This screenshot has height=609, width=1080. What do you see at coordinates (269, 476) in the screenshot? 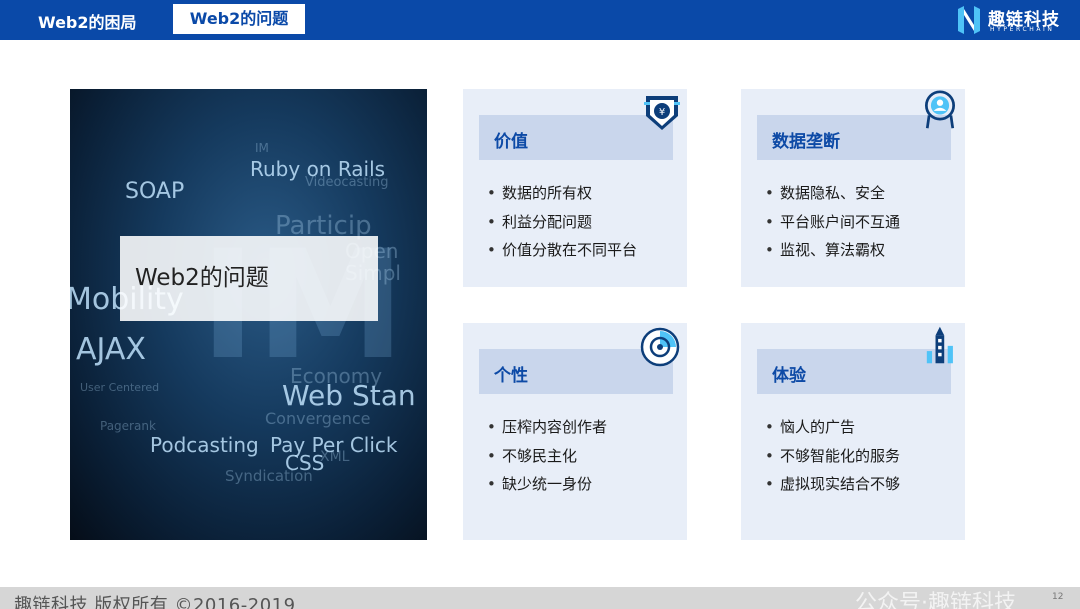
I see `collage-word: Syndication` at bounding box center [269, 476].